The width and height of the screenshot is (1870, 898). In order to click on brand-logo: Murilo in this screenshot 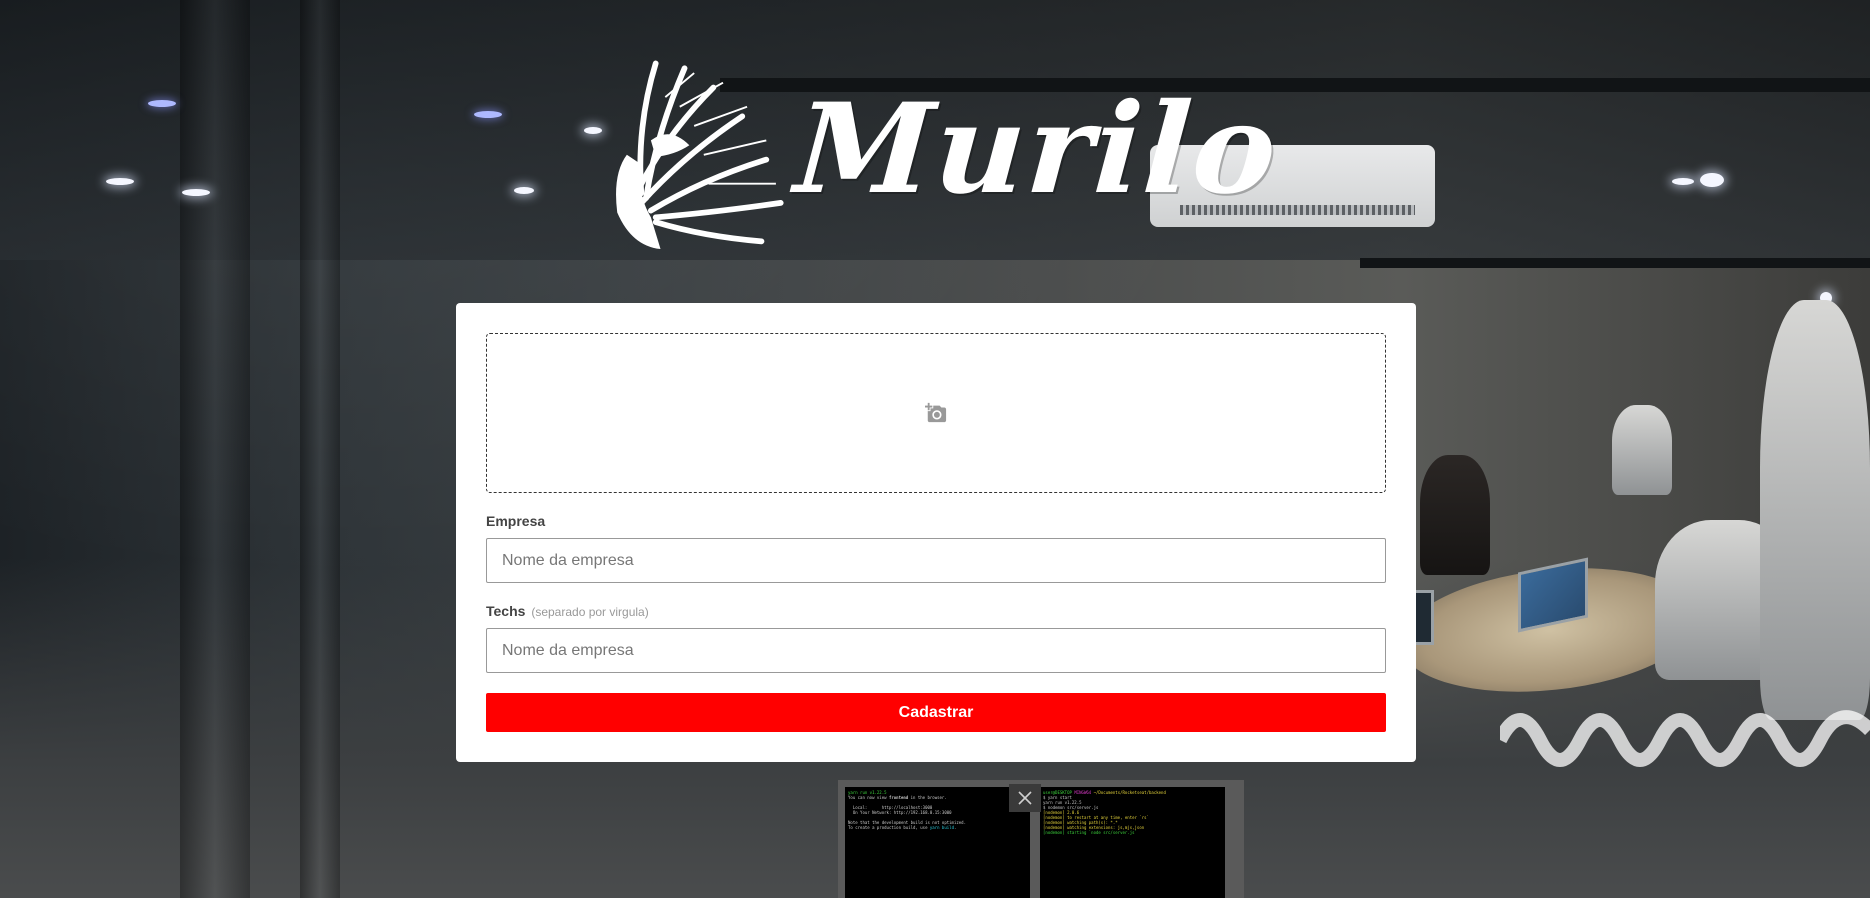, I will do `click(940, 150)`.